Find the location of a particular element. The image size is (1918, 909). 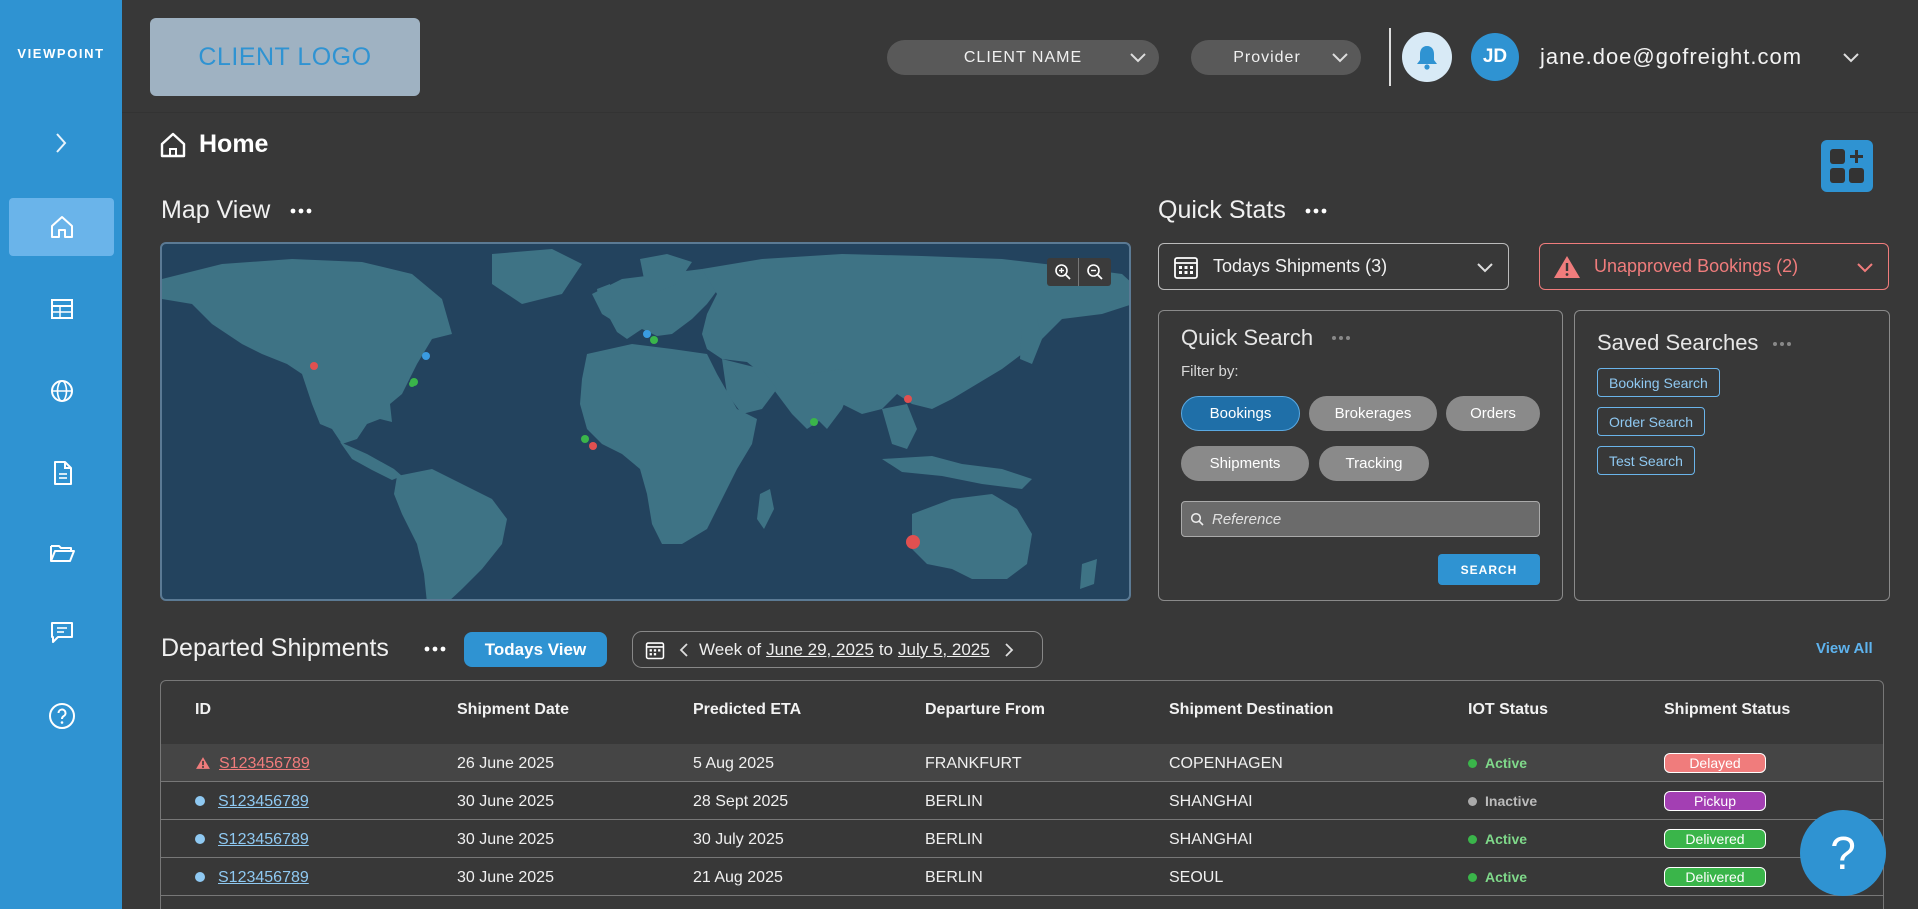

saved-search-item: Booking Search is located at coordinates (1658, 382).